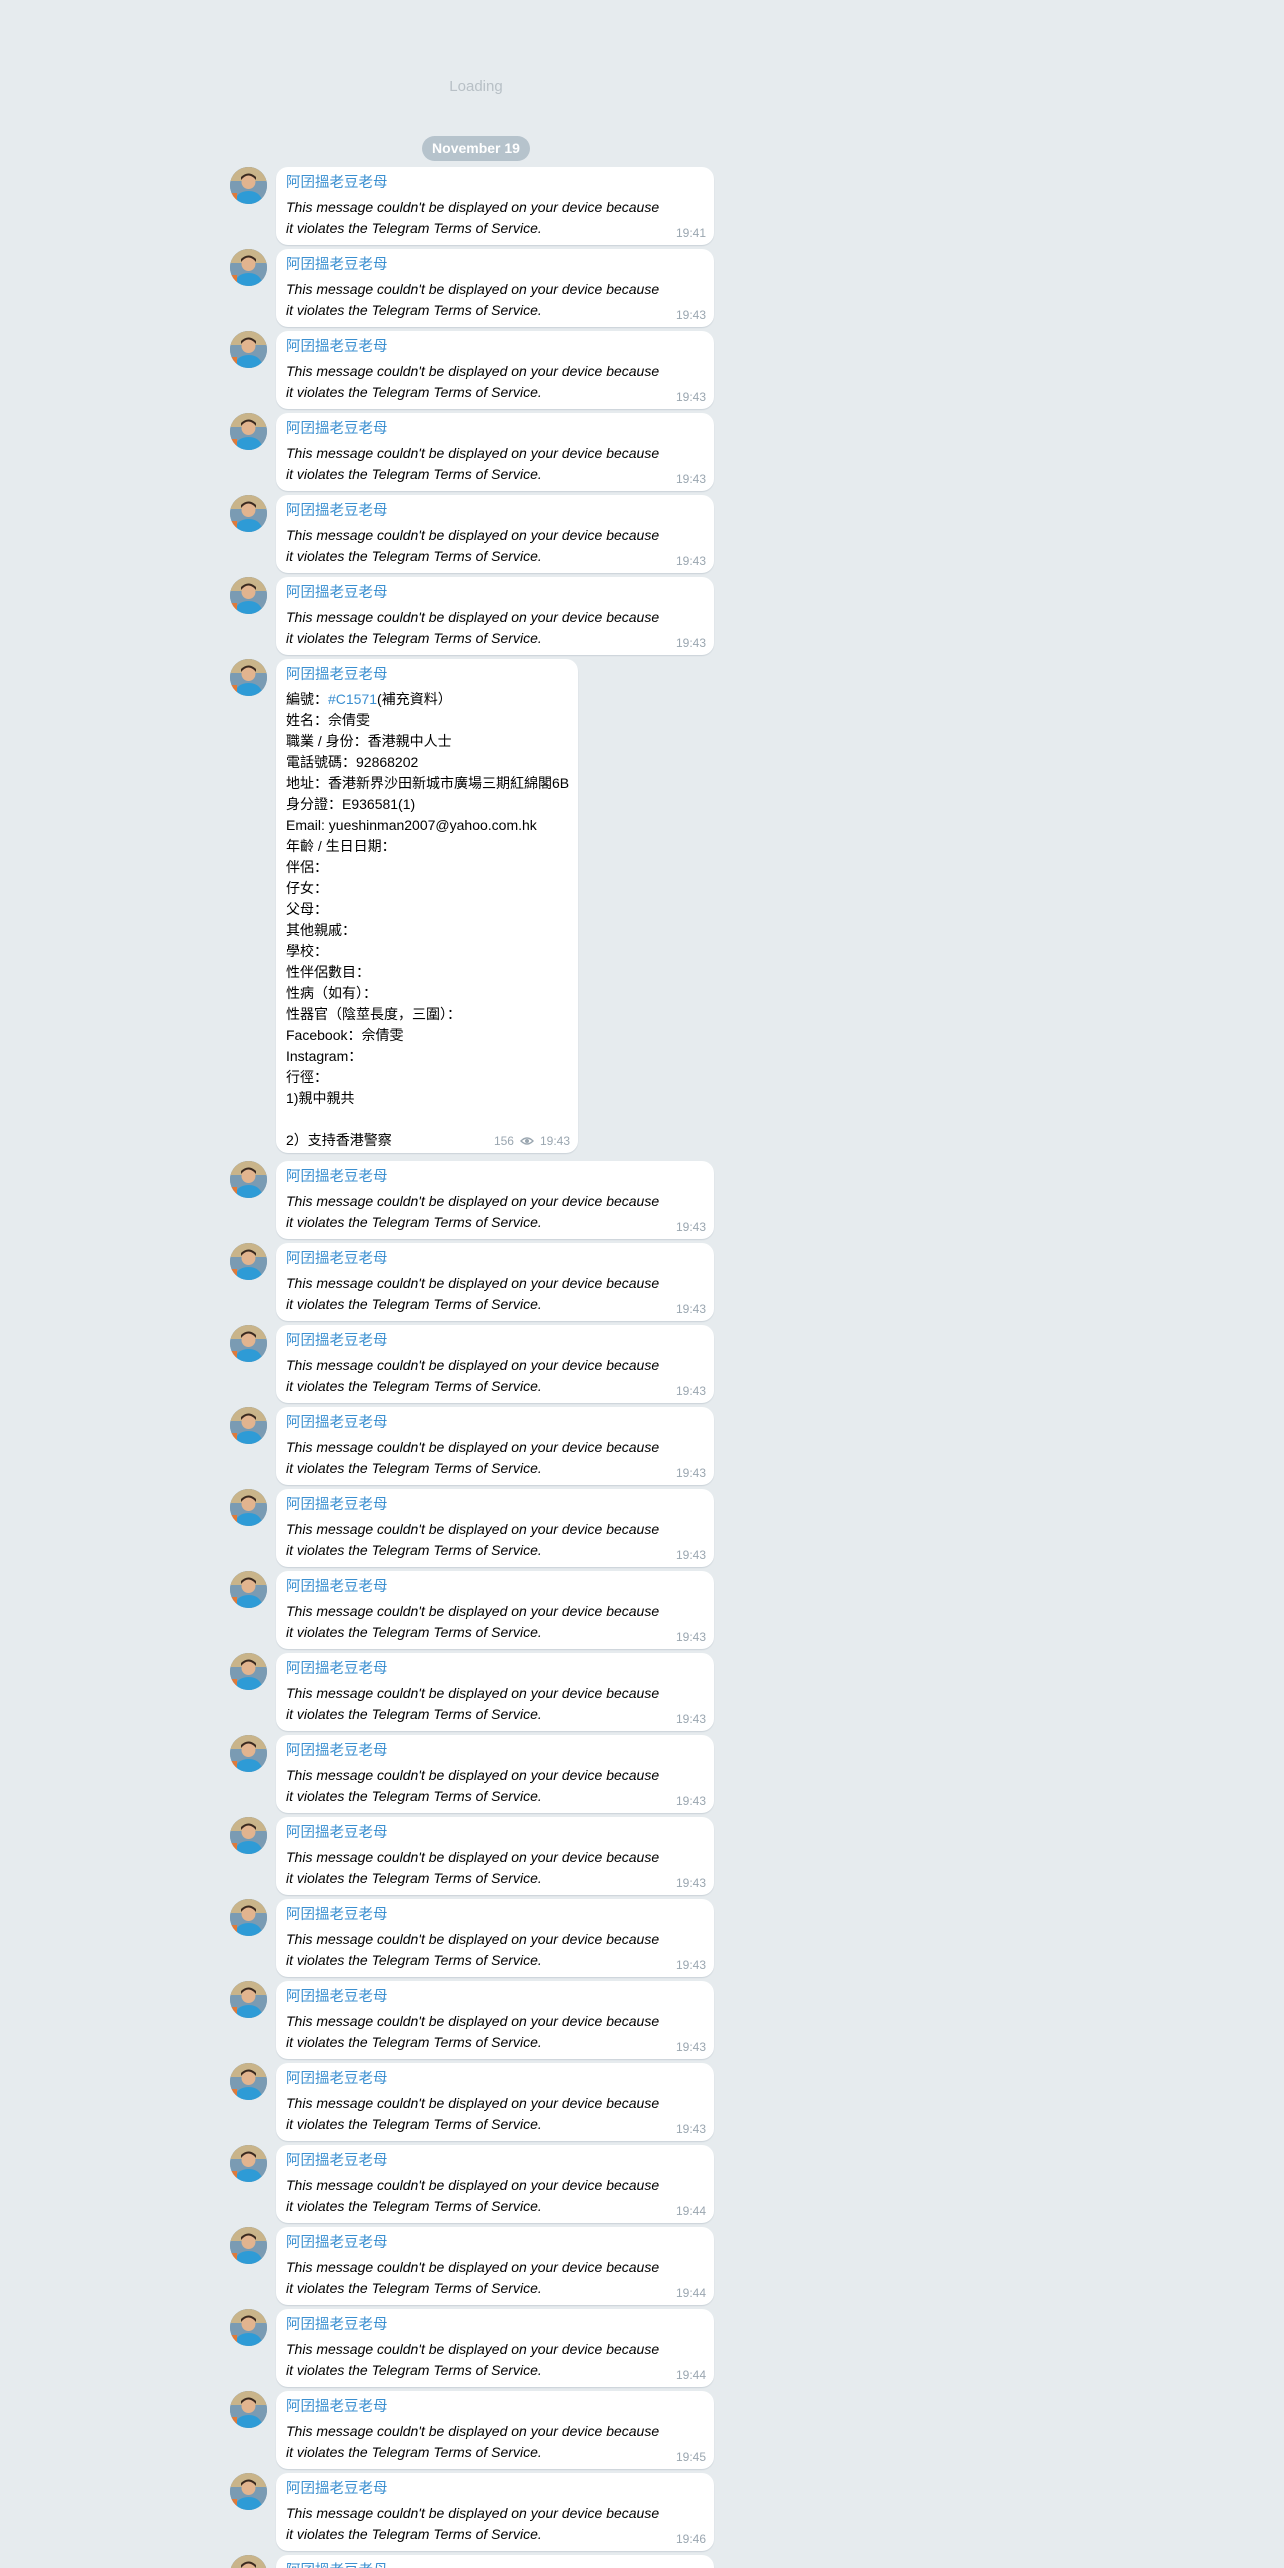 The image size is (1284, 2568). Describe the element at coordinates (411, 825) in the screenshot. I see `profile-line: Email: yueshinman2007@yahoo.com.hk` at that location.